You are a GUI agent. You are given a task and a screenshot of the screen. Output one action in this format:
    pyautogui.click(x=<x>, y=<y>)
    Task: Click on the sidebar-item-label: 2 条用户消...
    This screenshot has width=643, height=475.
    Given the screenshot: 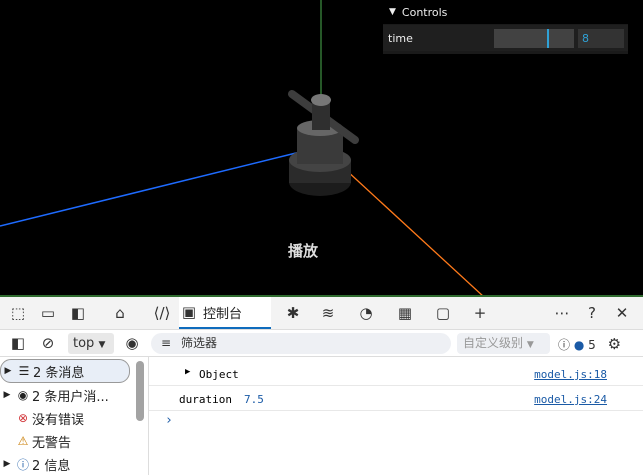 What is the action you would take?
    pyautogui.click(x=70, y=397)
    